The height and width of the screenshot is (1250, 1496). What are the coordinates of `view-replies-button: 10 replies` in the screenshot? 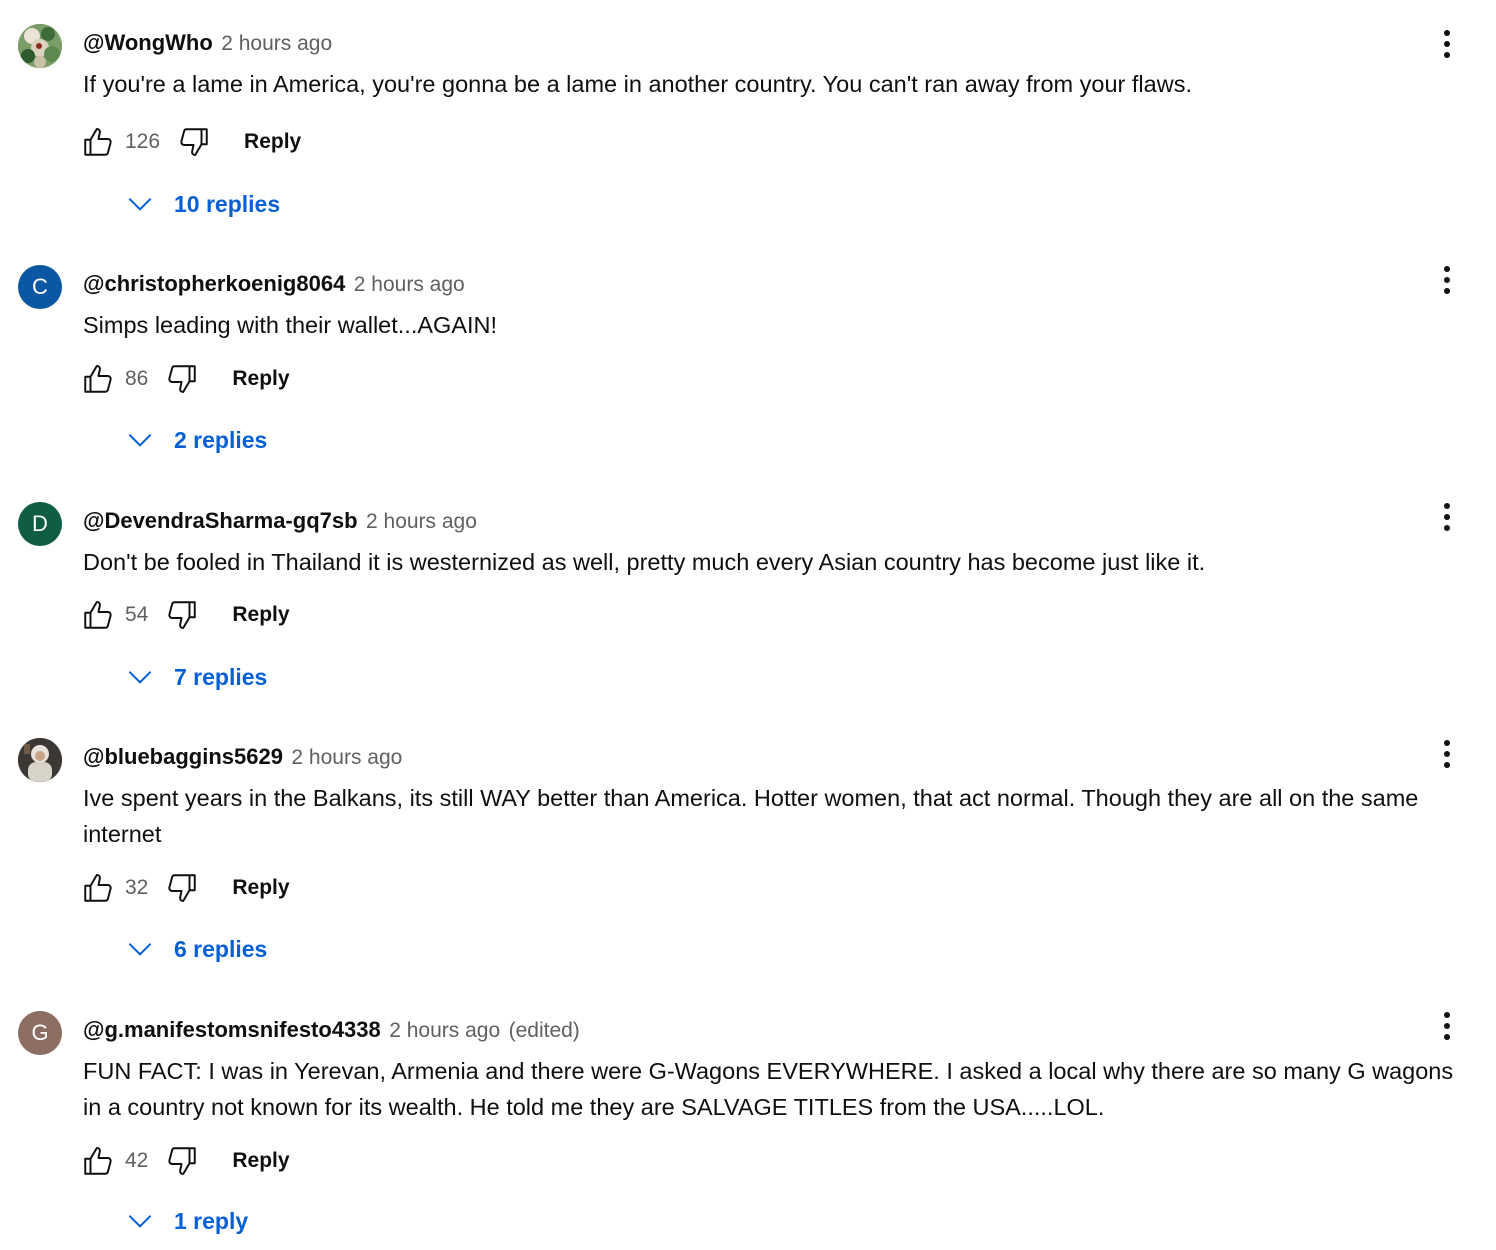 It's located at (202, 204).